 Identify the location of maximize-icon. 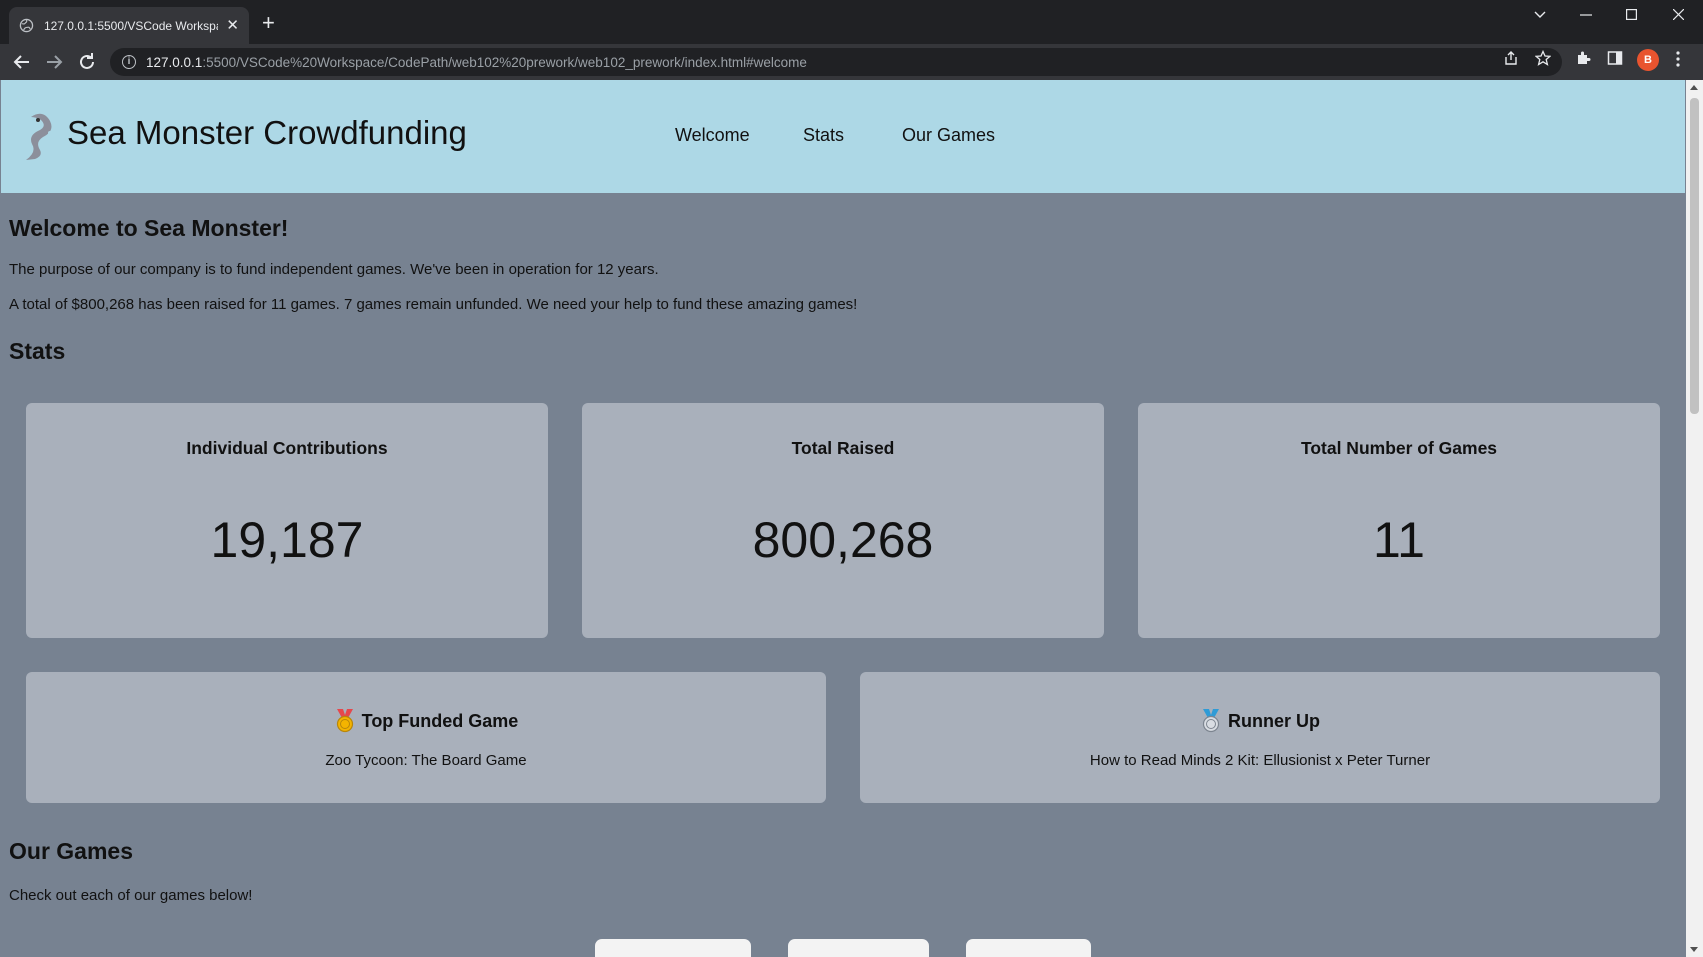
(1631, 14).